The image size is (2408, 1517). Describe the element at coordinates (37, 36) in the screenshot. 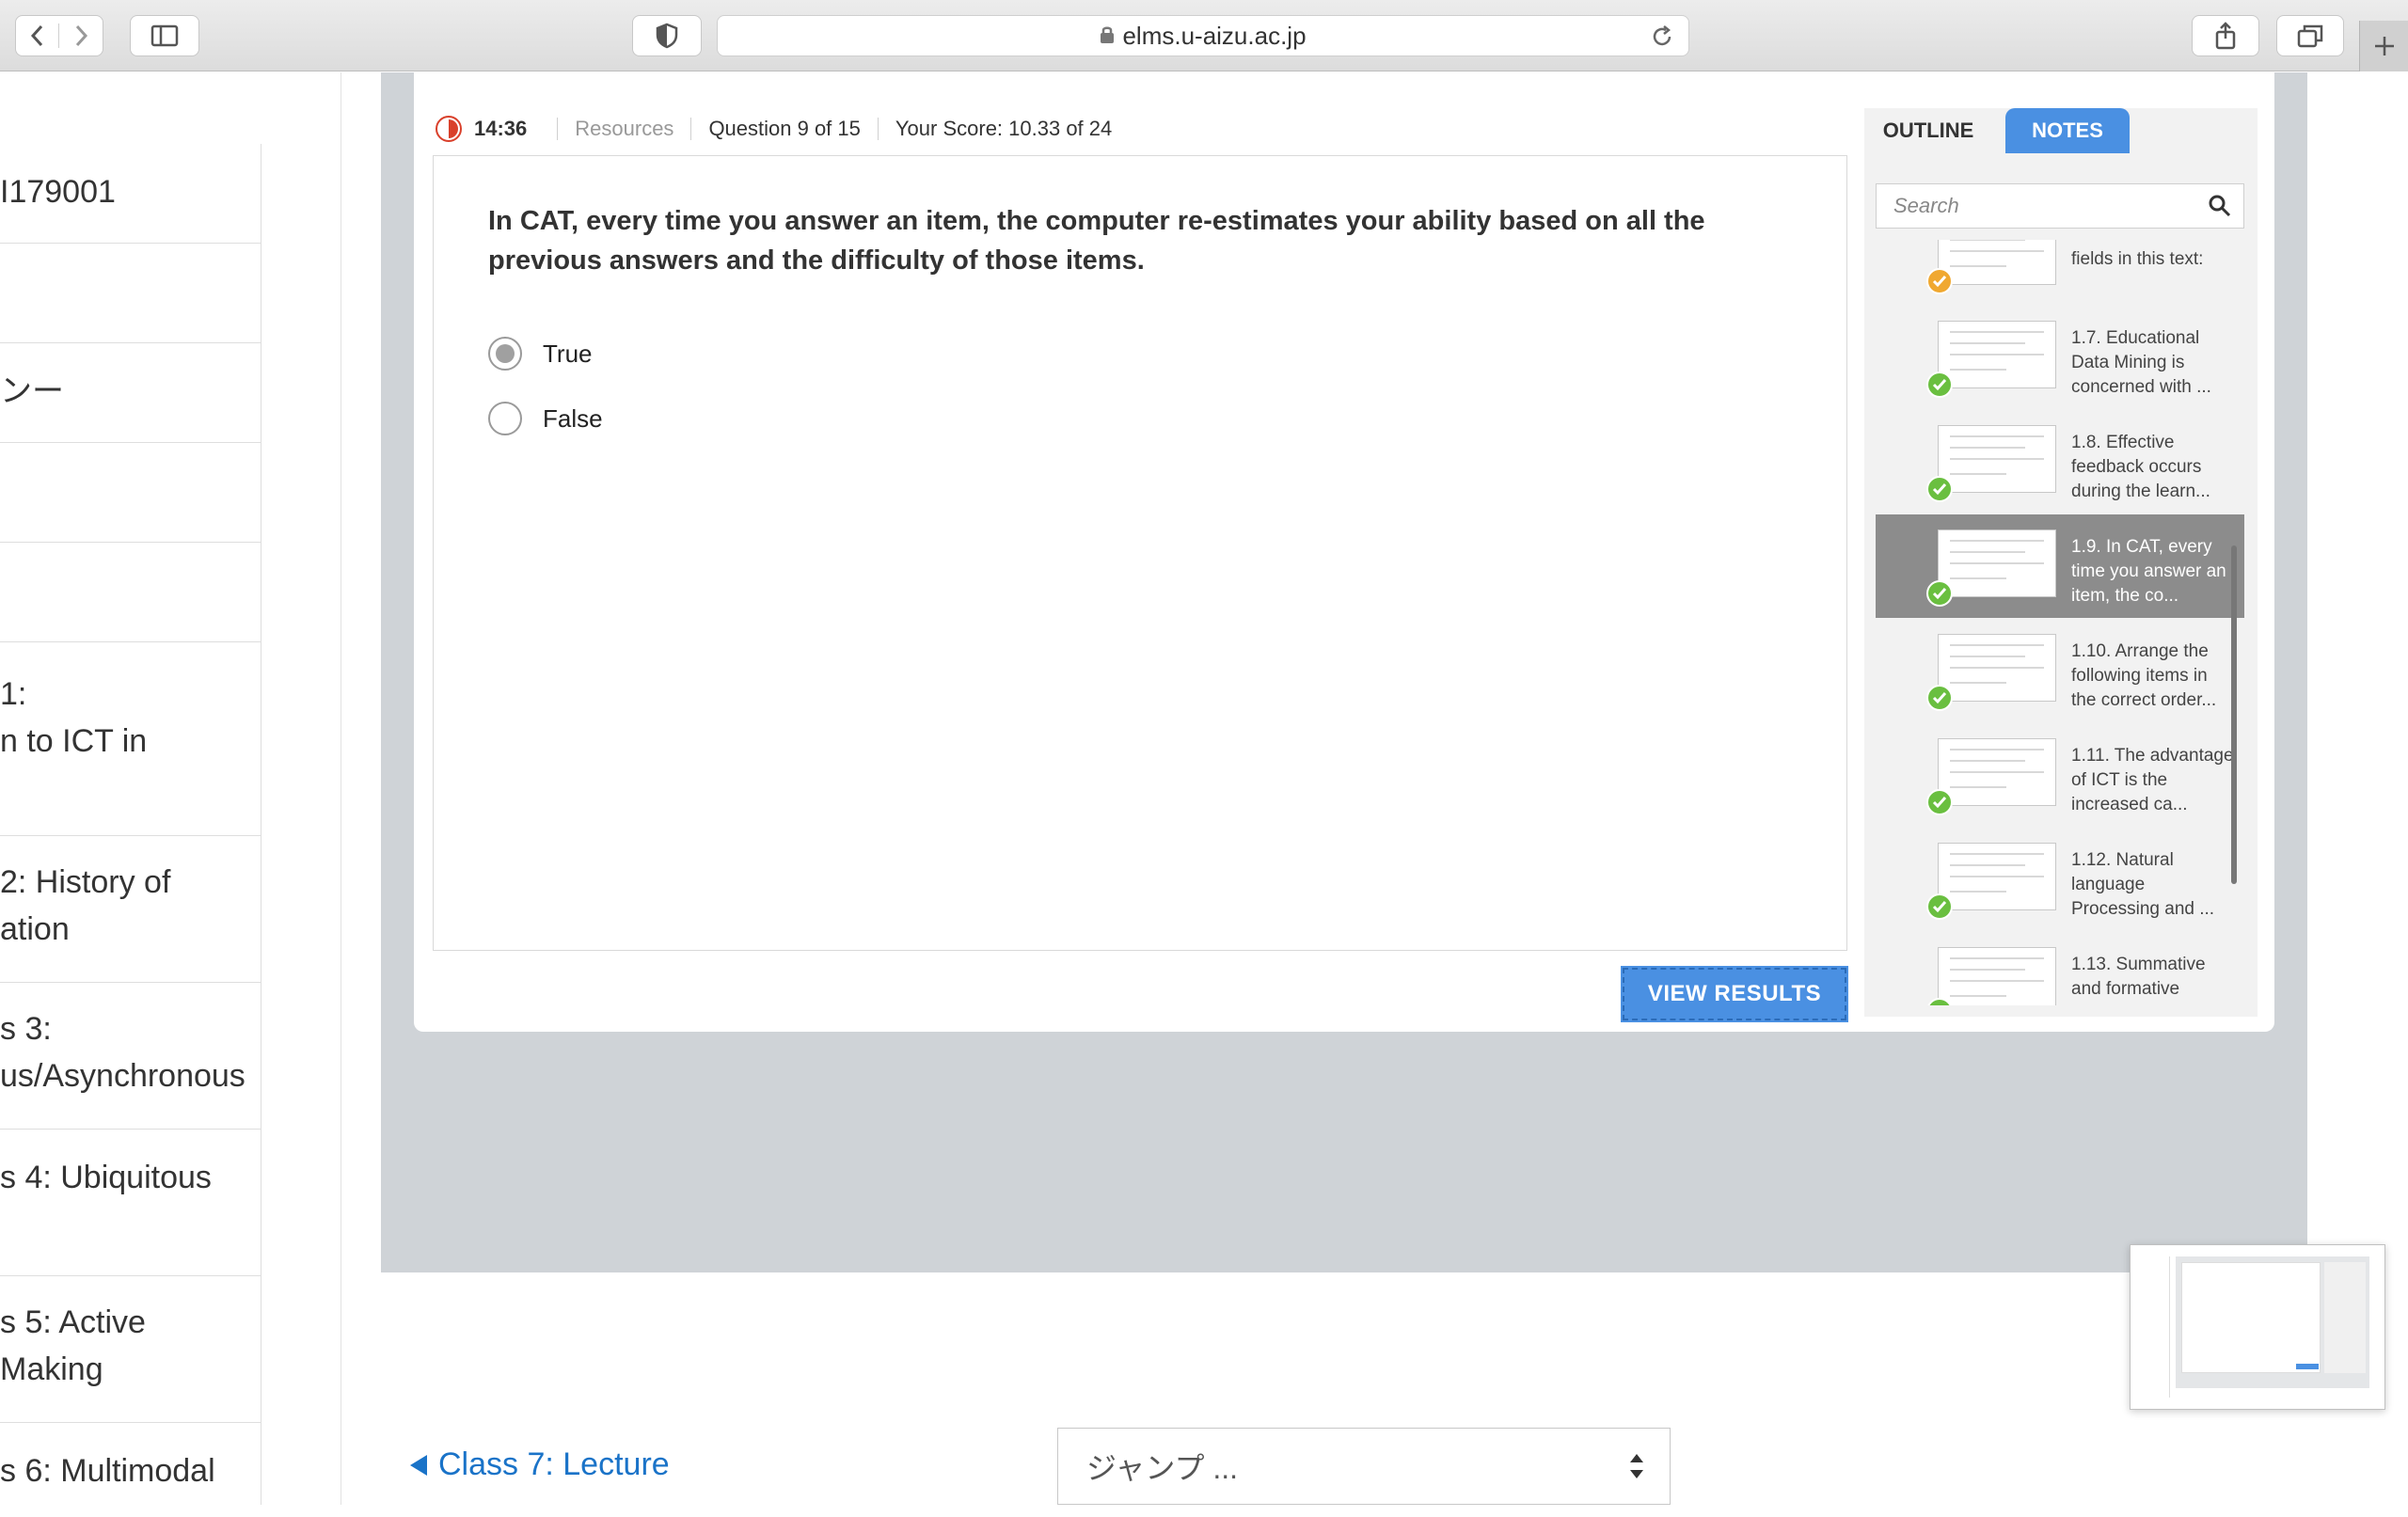

I see `back-icon` at that location.